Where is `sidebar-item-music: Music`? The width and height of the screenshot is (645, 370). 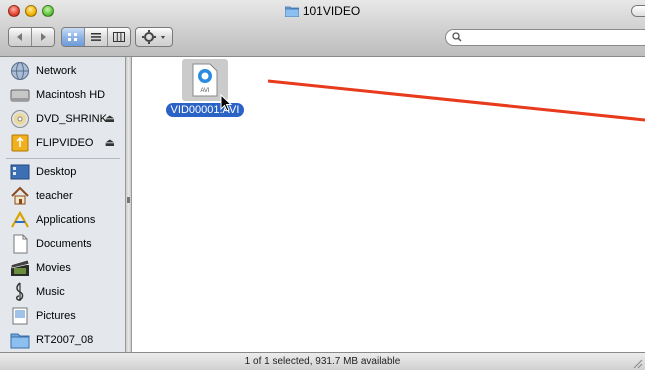
sidebar-item-music: Music is located at coordinates (62, 292).